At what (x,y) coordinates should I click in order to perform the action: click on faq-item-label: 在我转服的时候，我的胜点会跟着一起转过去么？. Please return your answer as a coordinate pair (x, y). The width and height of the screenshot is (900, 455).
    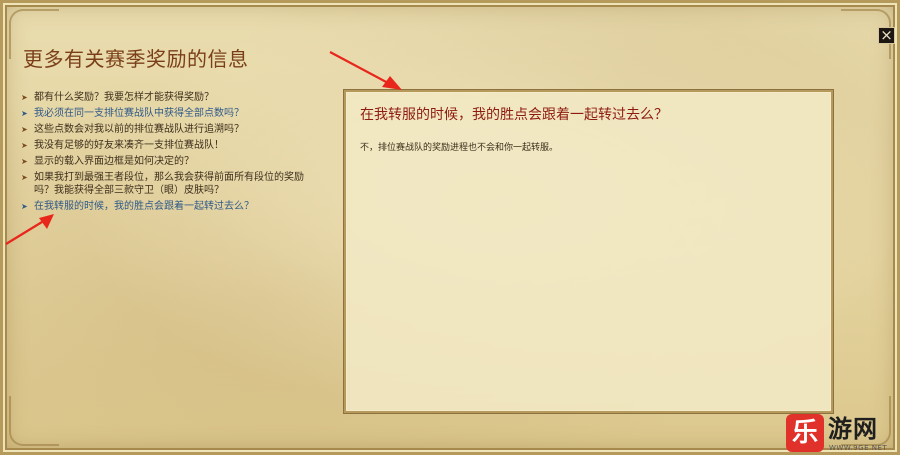
    Looking at the image, I should click on (144, 206).